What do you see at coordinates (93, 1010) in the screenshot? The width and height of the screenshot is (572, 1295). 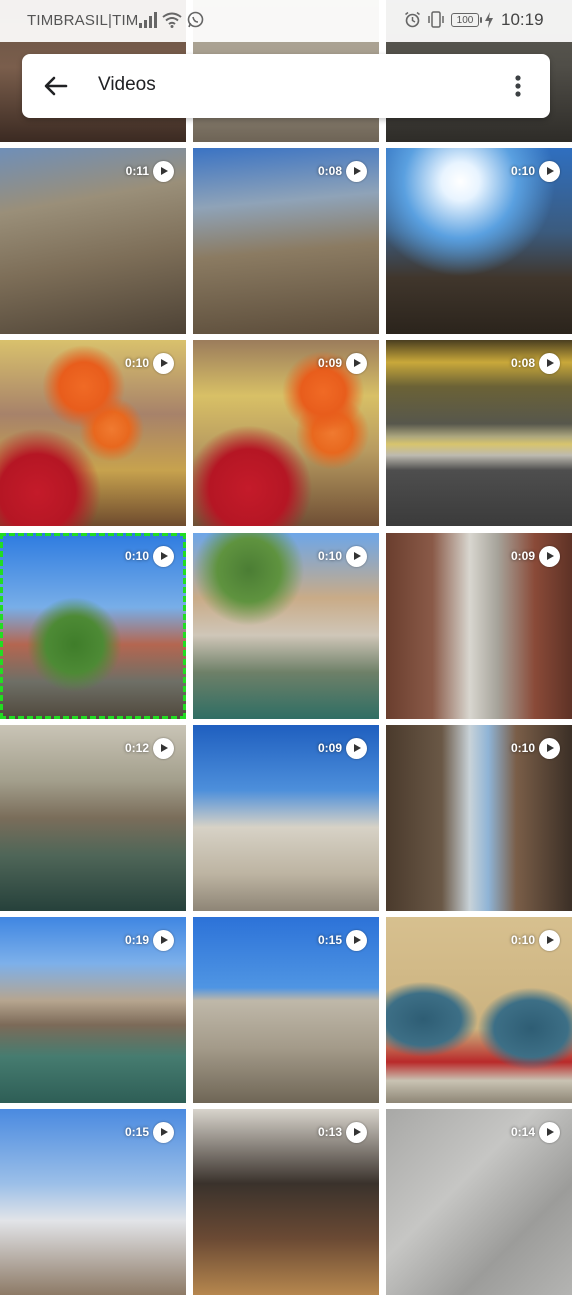 I see `video-thumbnail: 0:19` at bounding box center [93, 1010].